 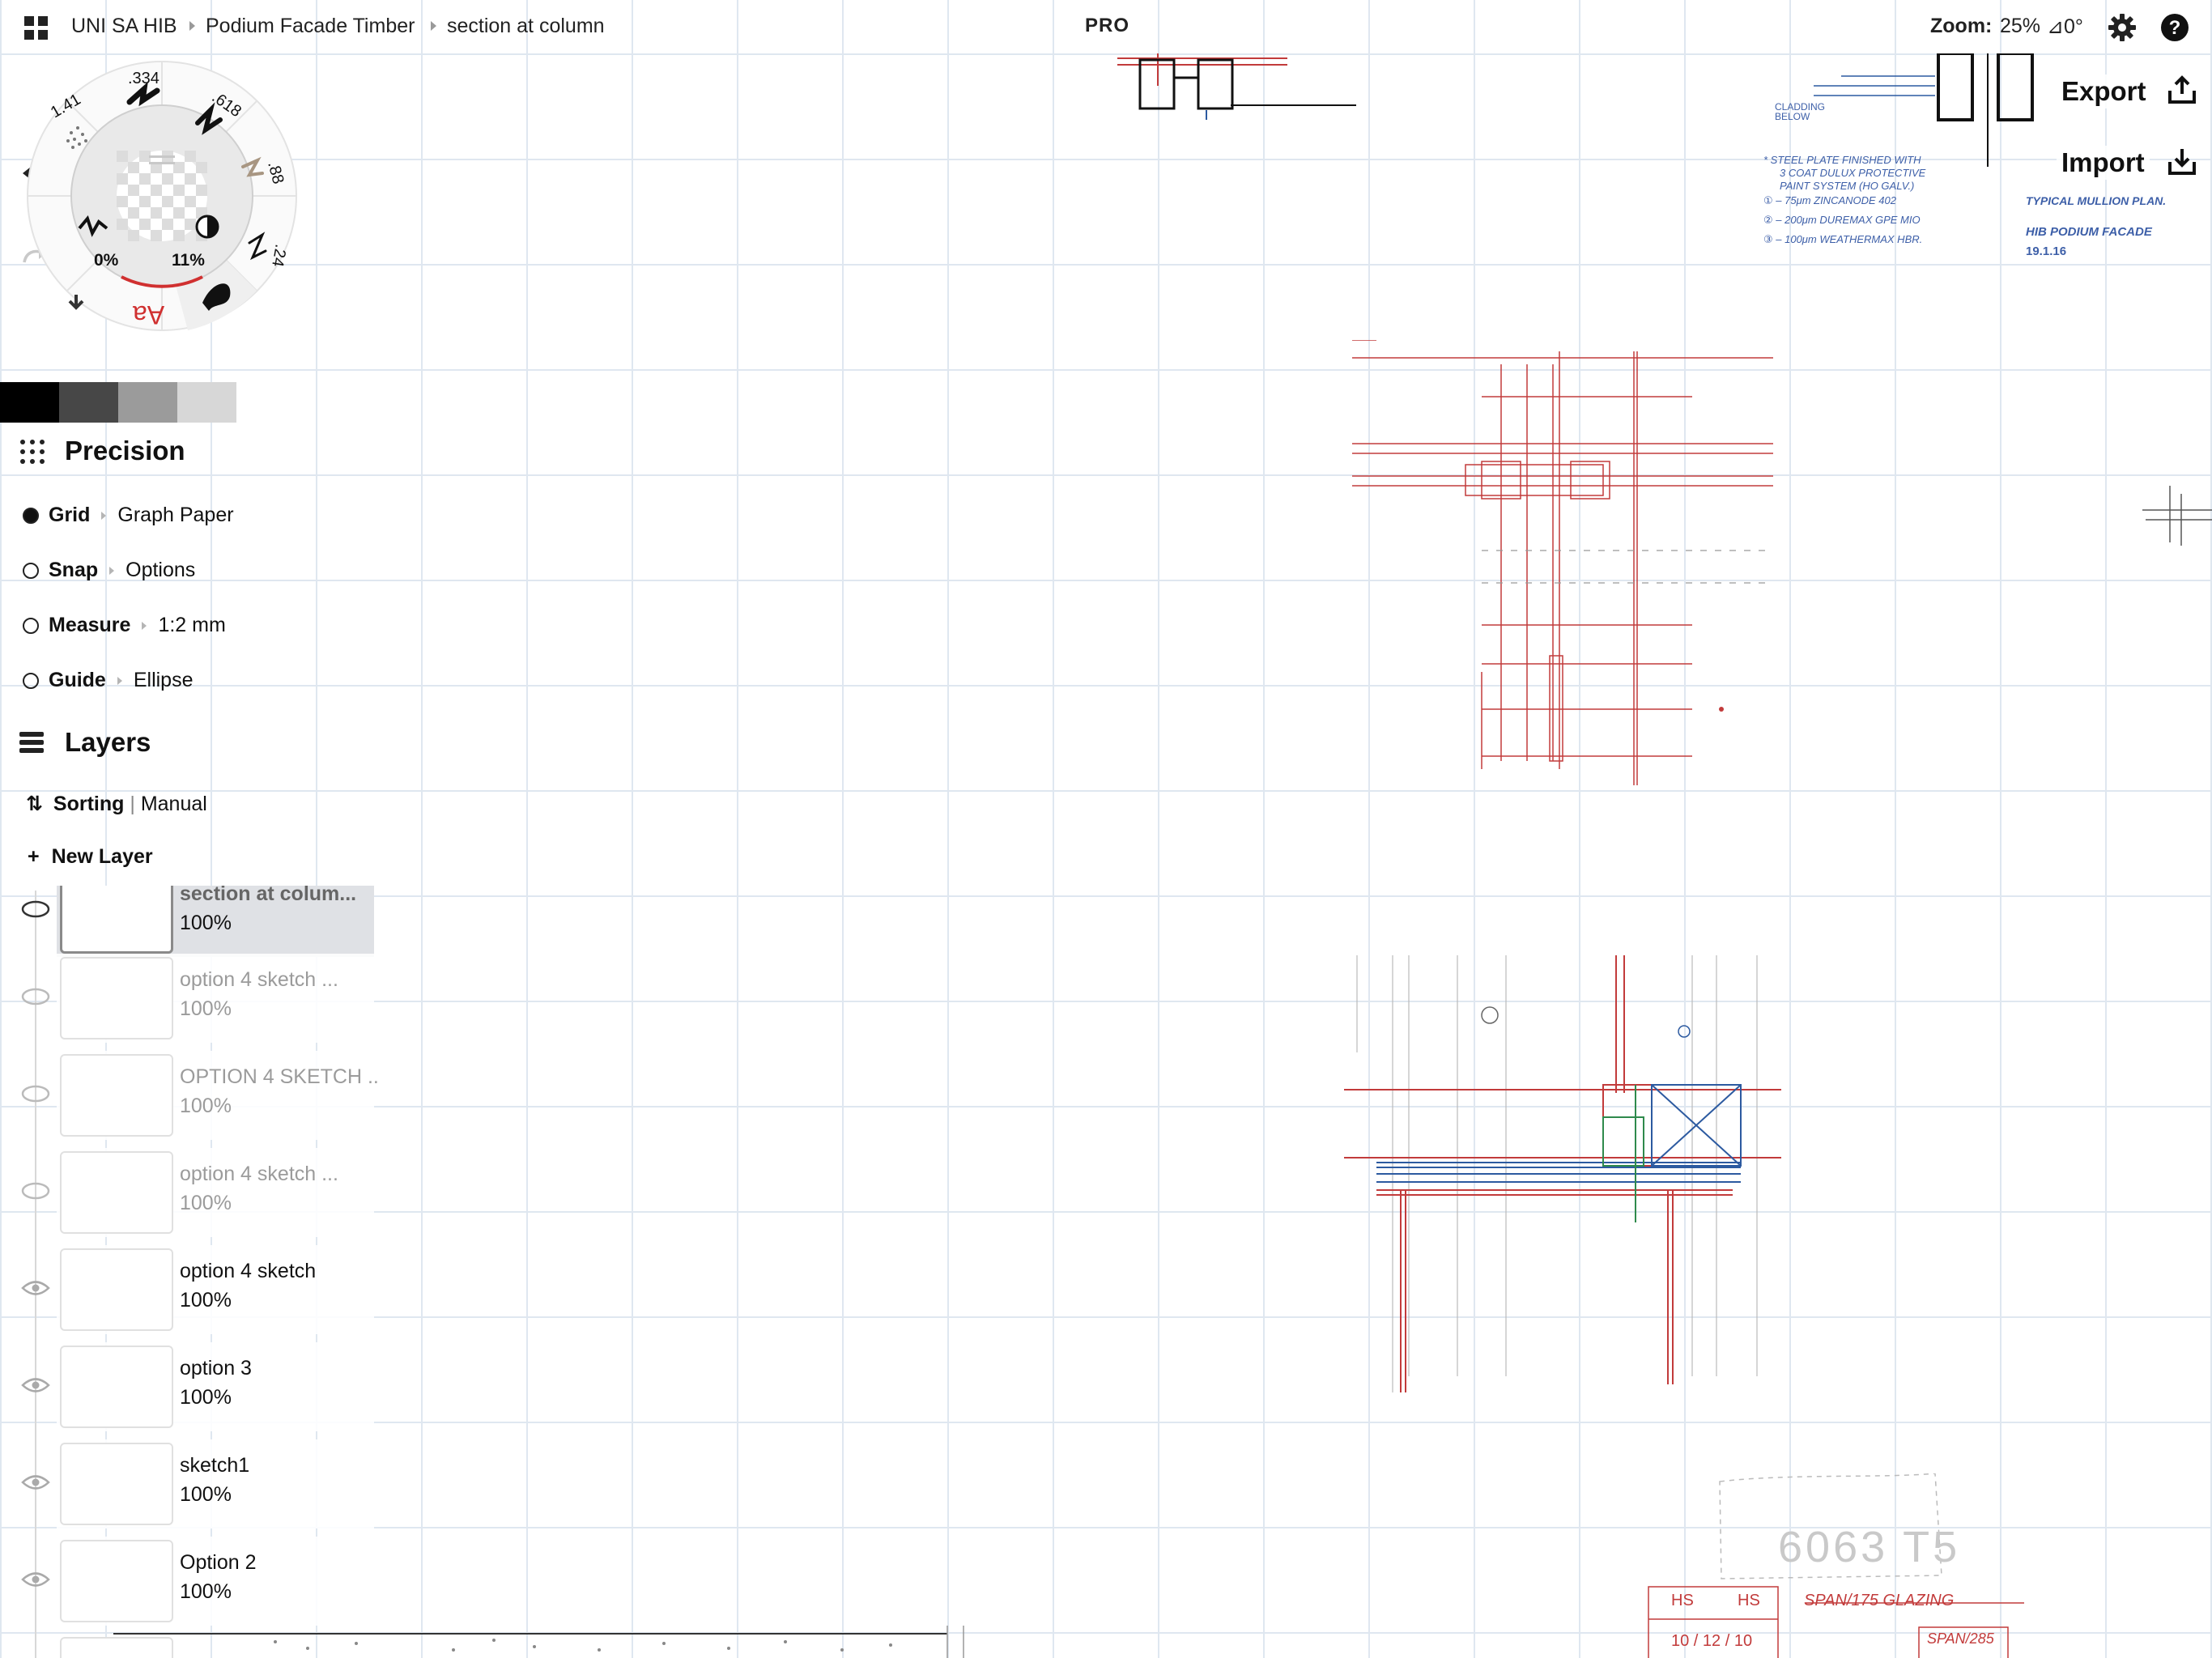 I want to click on guide-value: Ellipse, so click(x=164, y=680).